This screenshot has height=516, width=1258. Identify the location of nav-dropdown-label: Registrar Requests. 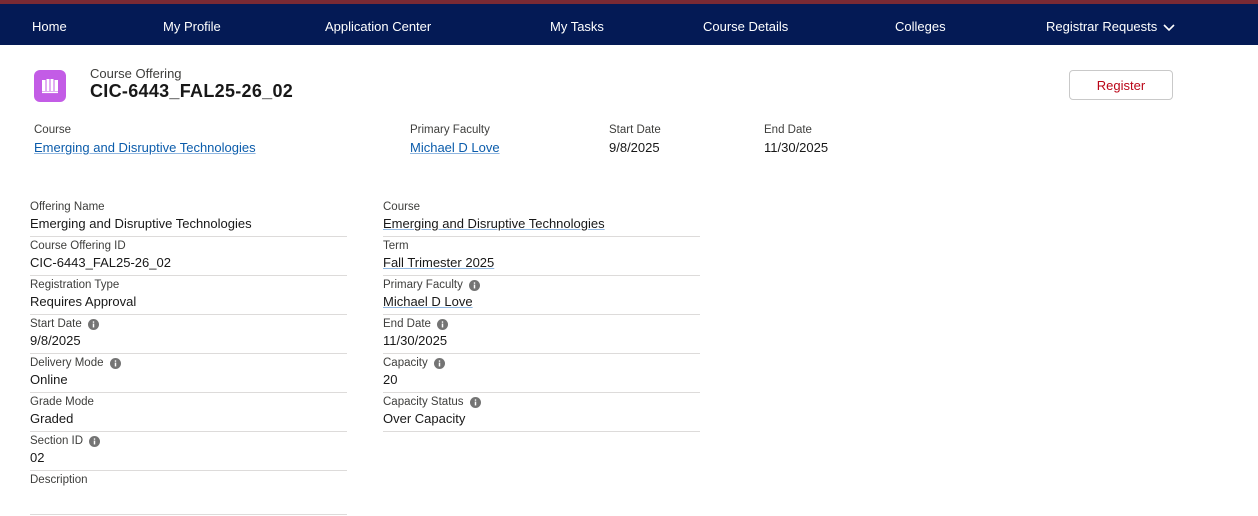
(1102, 26).